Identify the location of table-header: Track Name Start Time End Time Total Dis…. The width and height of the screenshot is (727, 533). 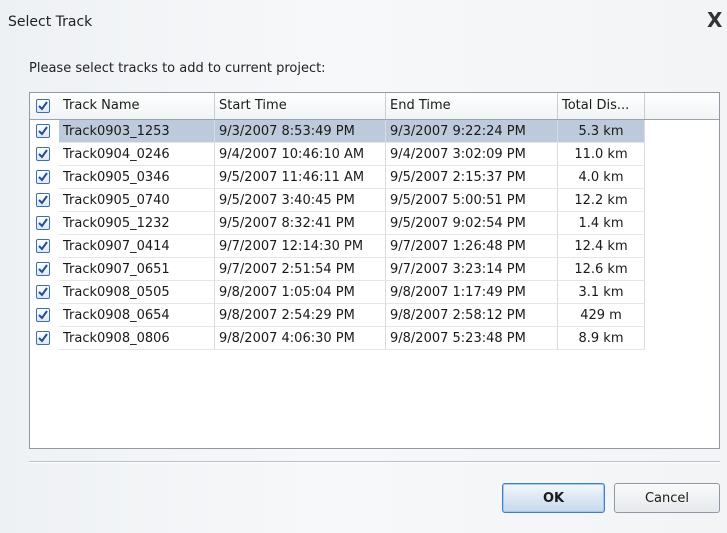
(374, 106).